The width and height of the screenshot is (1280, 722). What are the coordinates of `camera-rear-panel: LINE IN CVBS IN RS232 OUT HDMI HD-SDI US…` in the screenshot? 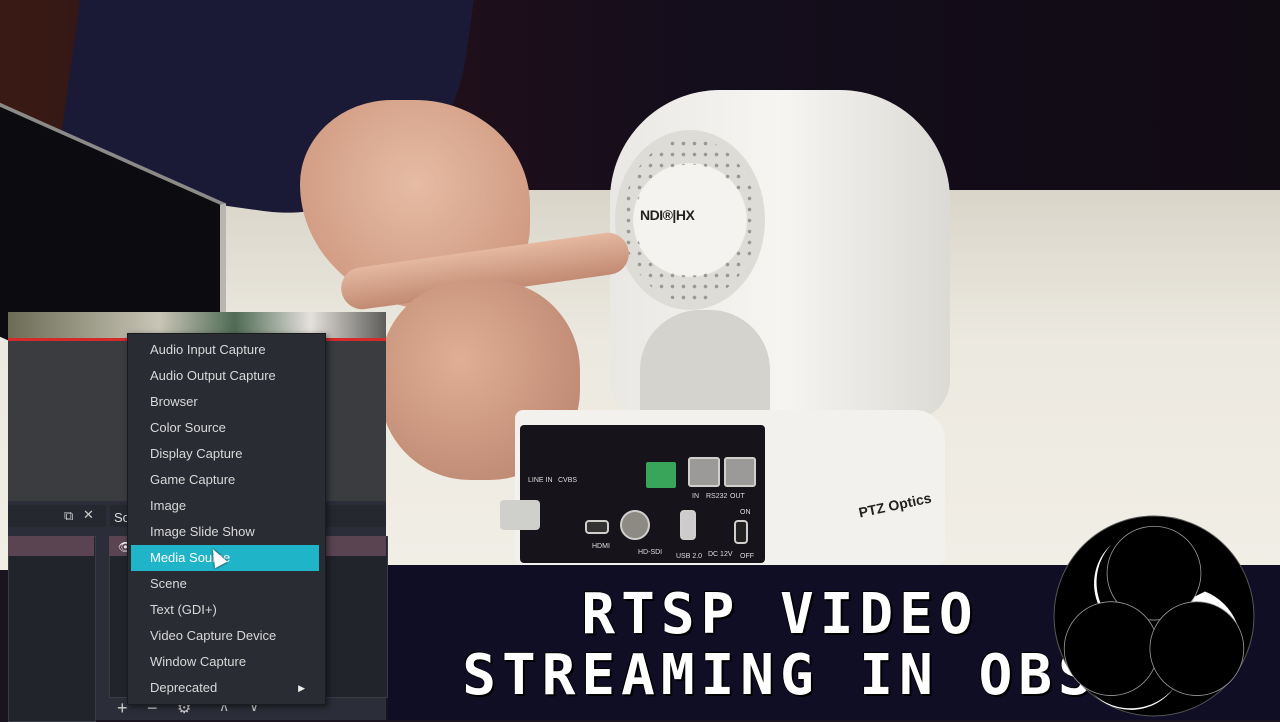 It's located at (642, 494).